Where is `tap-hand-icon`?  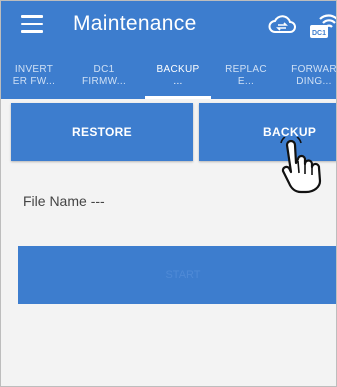 tap-hand-icon is located at coordinates (301, 165).